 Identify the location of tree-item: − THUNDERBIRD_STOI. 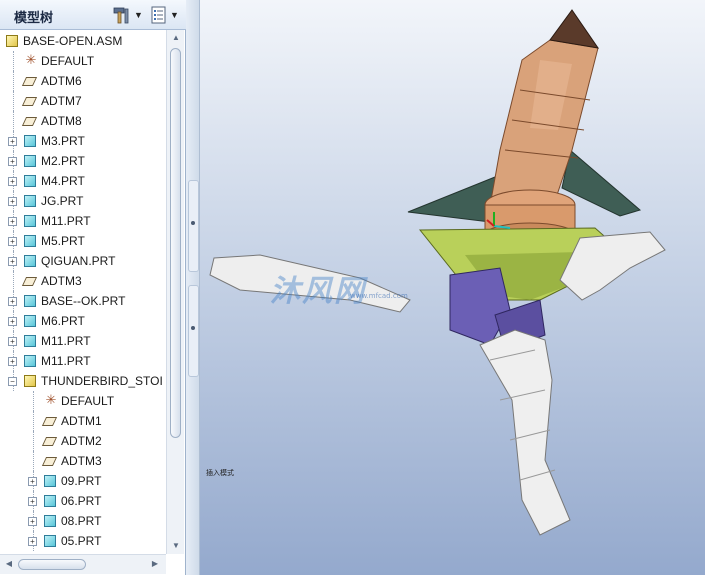
(83, 381).